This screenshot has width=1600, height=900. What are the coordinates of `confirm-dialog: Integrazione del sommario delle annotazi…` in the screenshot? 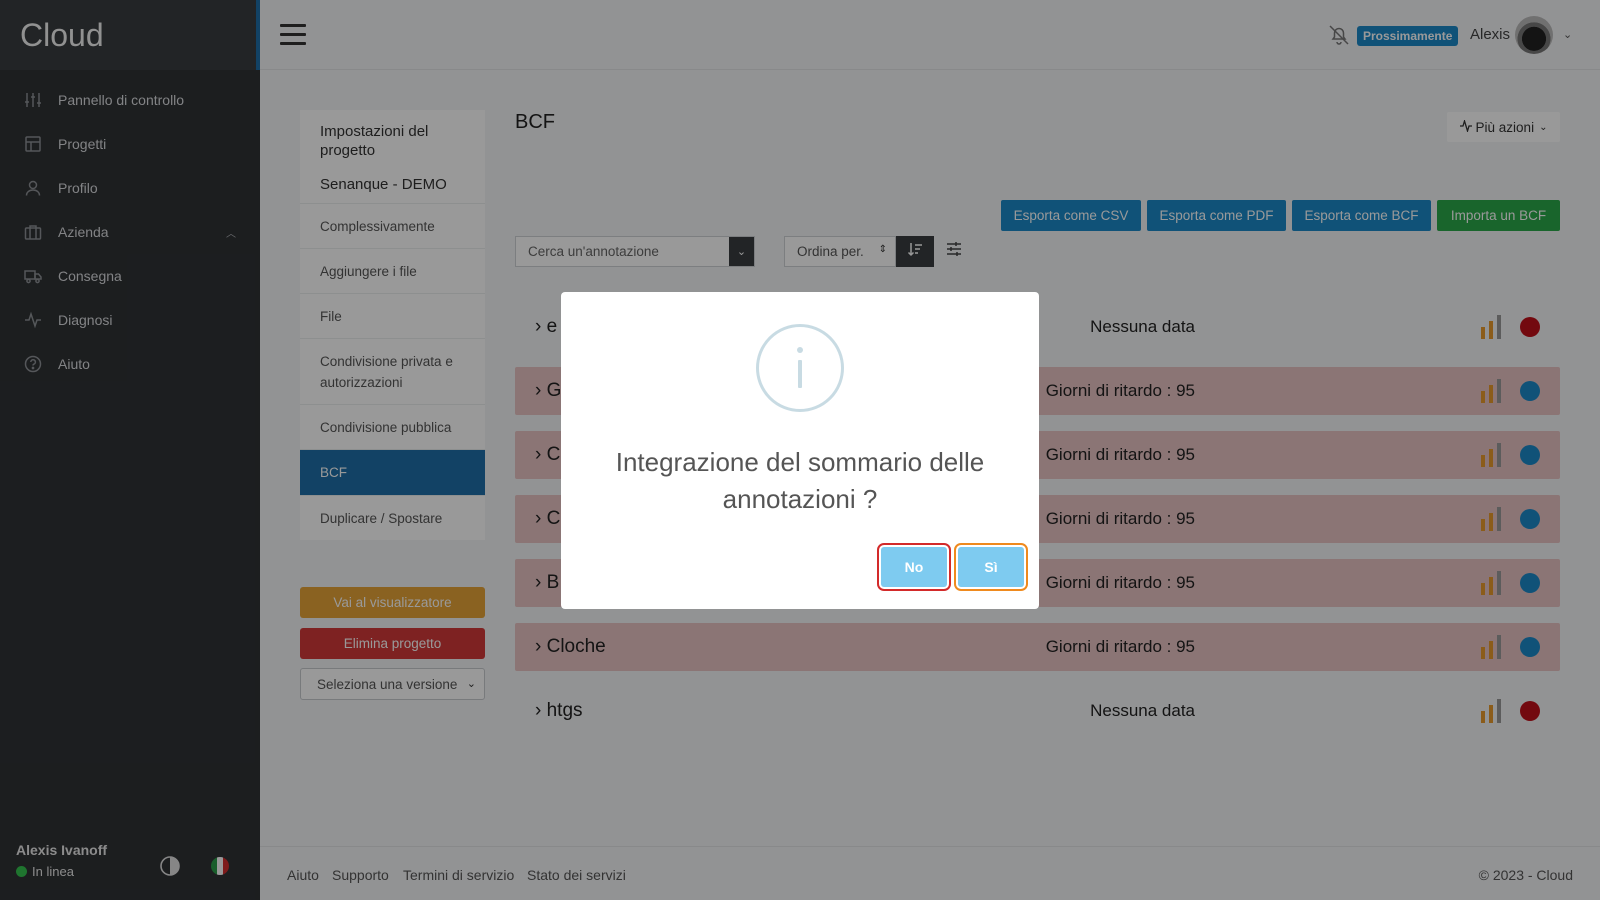 It's located at (800, 450).